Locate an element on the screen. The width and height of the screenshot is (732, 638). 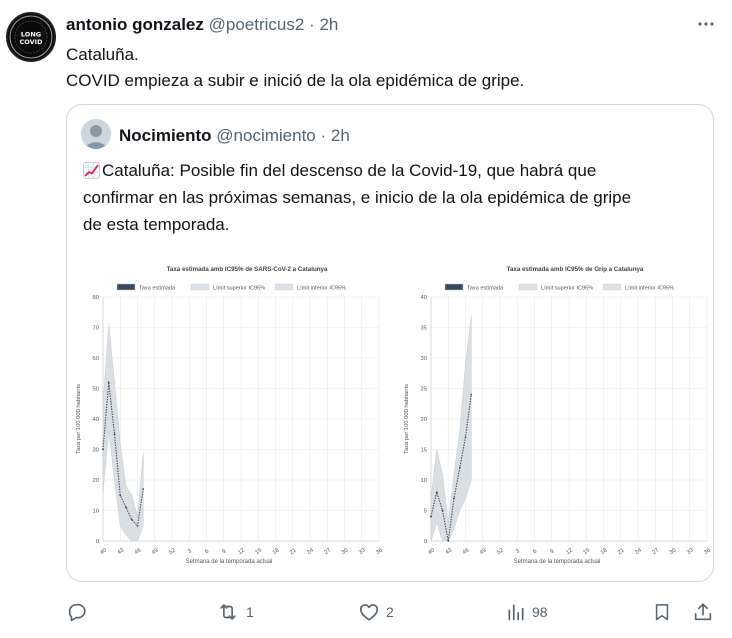
y-tick-label: 80 is located at coordinates (96, 298).